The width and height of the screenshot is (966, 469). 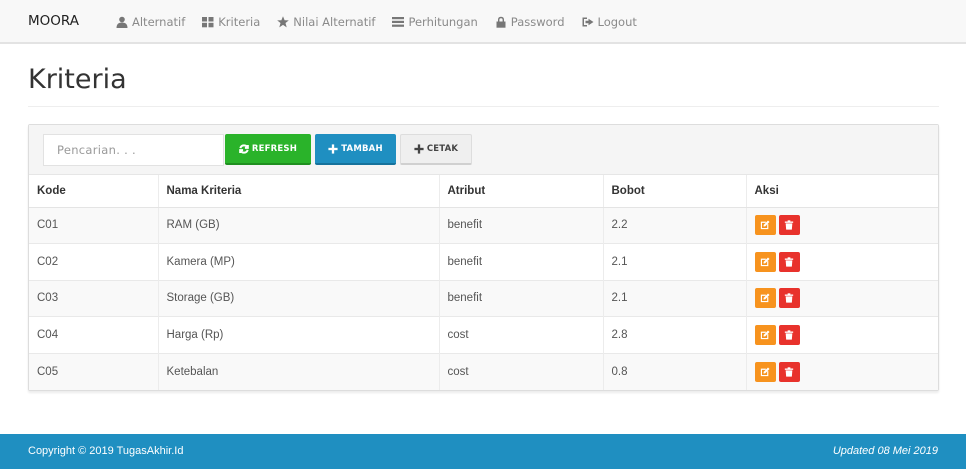 I want to click on nav-item-nilai-alternatif: Nilai Alternatif, so click(x=326, y=22).